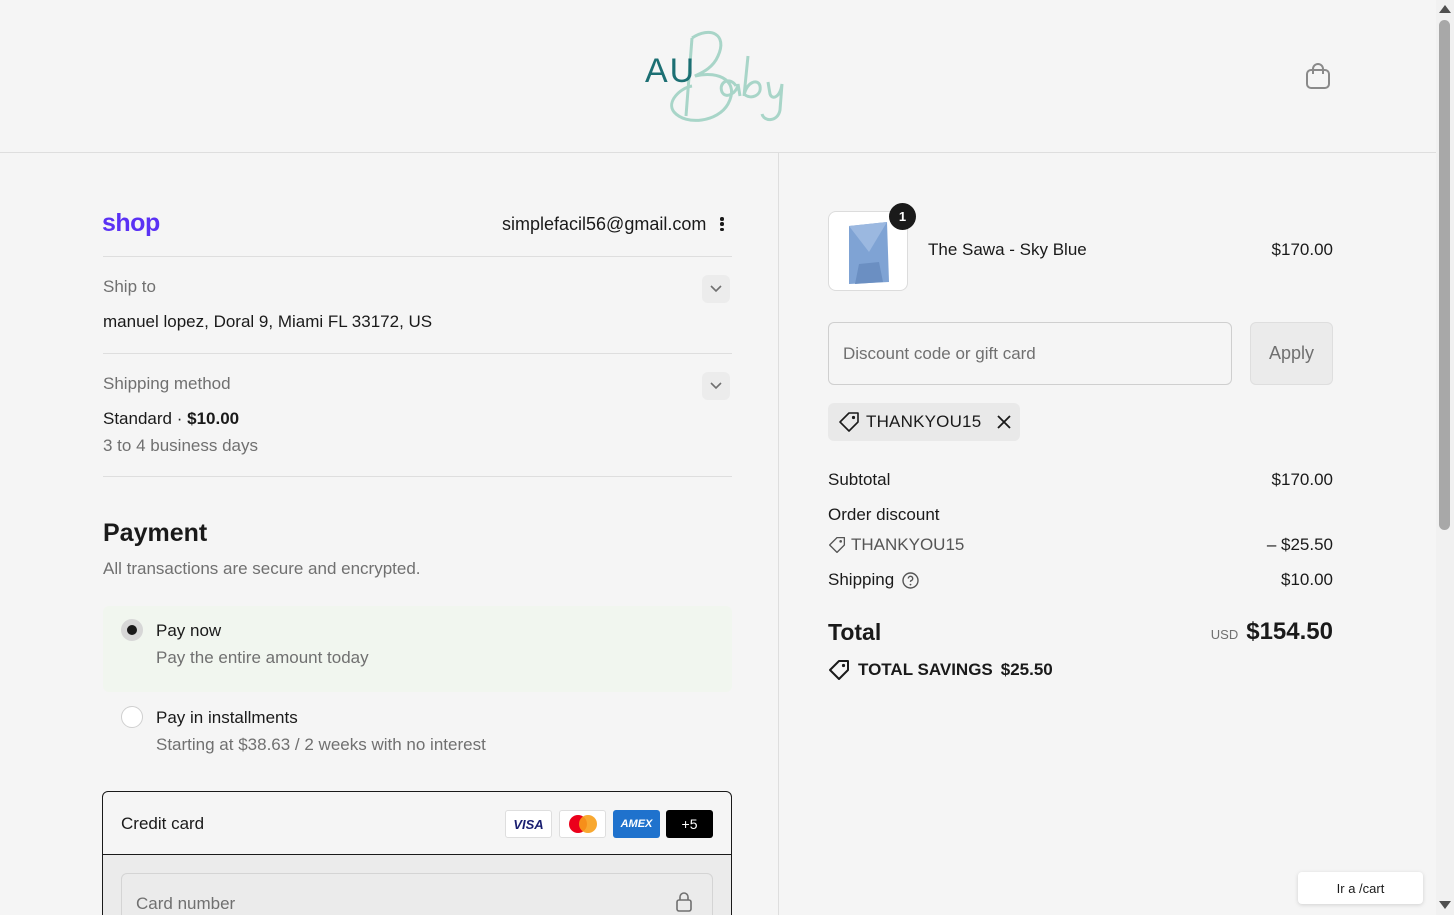 Image resolution: width=1454 pixels, height=915 pixels. Describe the element at coordinates (155, 533) in the screenshot. I see `payment-title: Payment` at that location.